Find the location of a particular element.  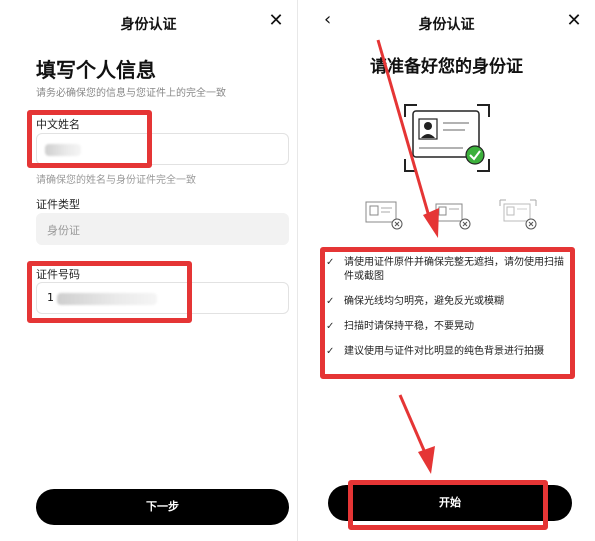

tip-text: 请使用证件原件并确保完整无遮挡，请勿使用扫描件或截图 is located at coordinates (454, 269).